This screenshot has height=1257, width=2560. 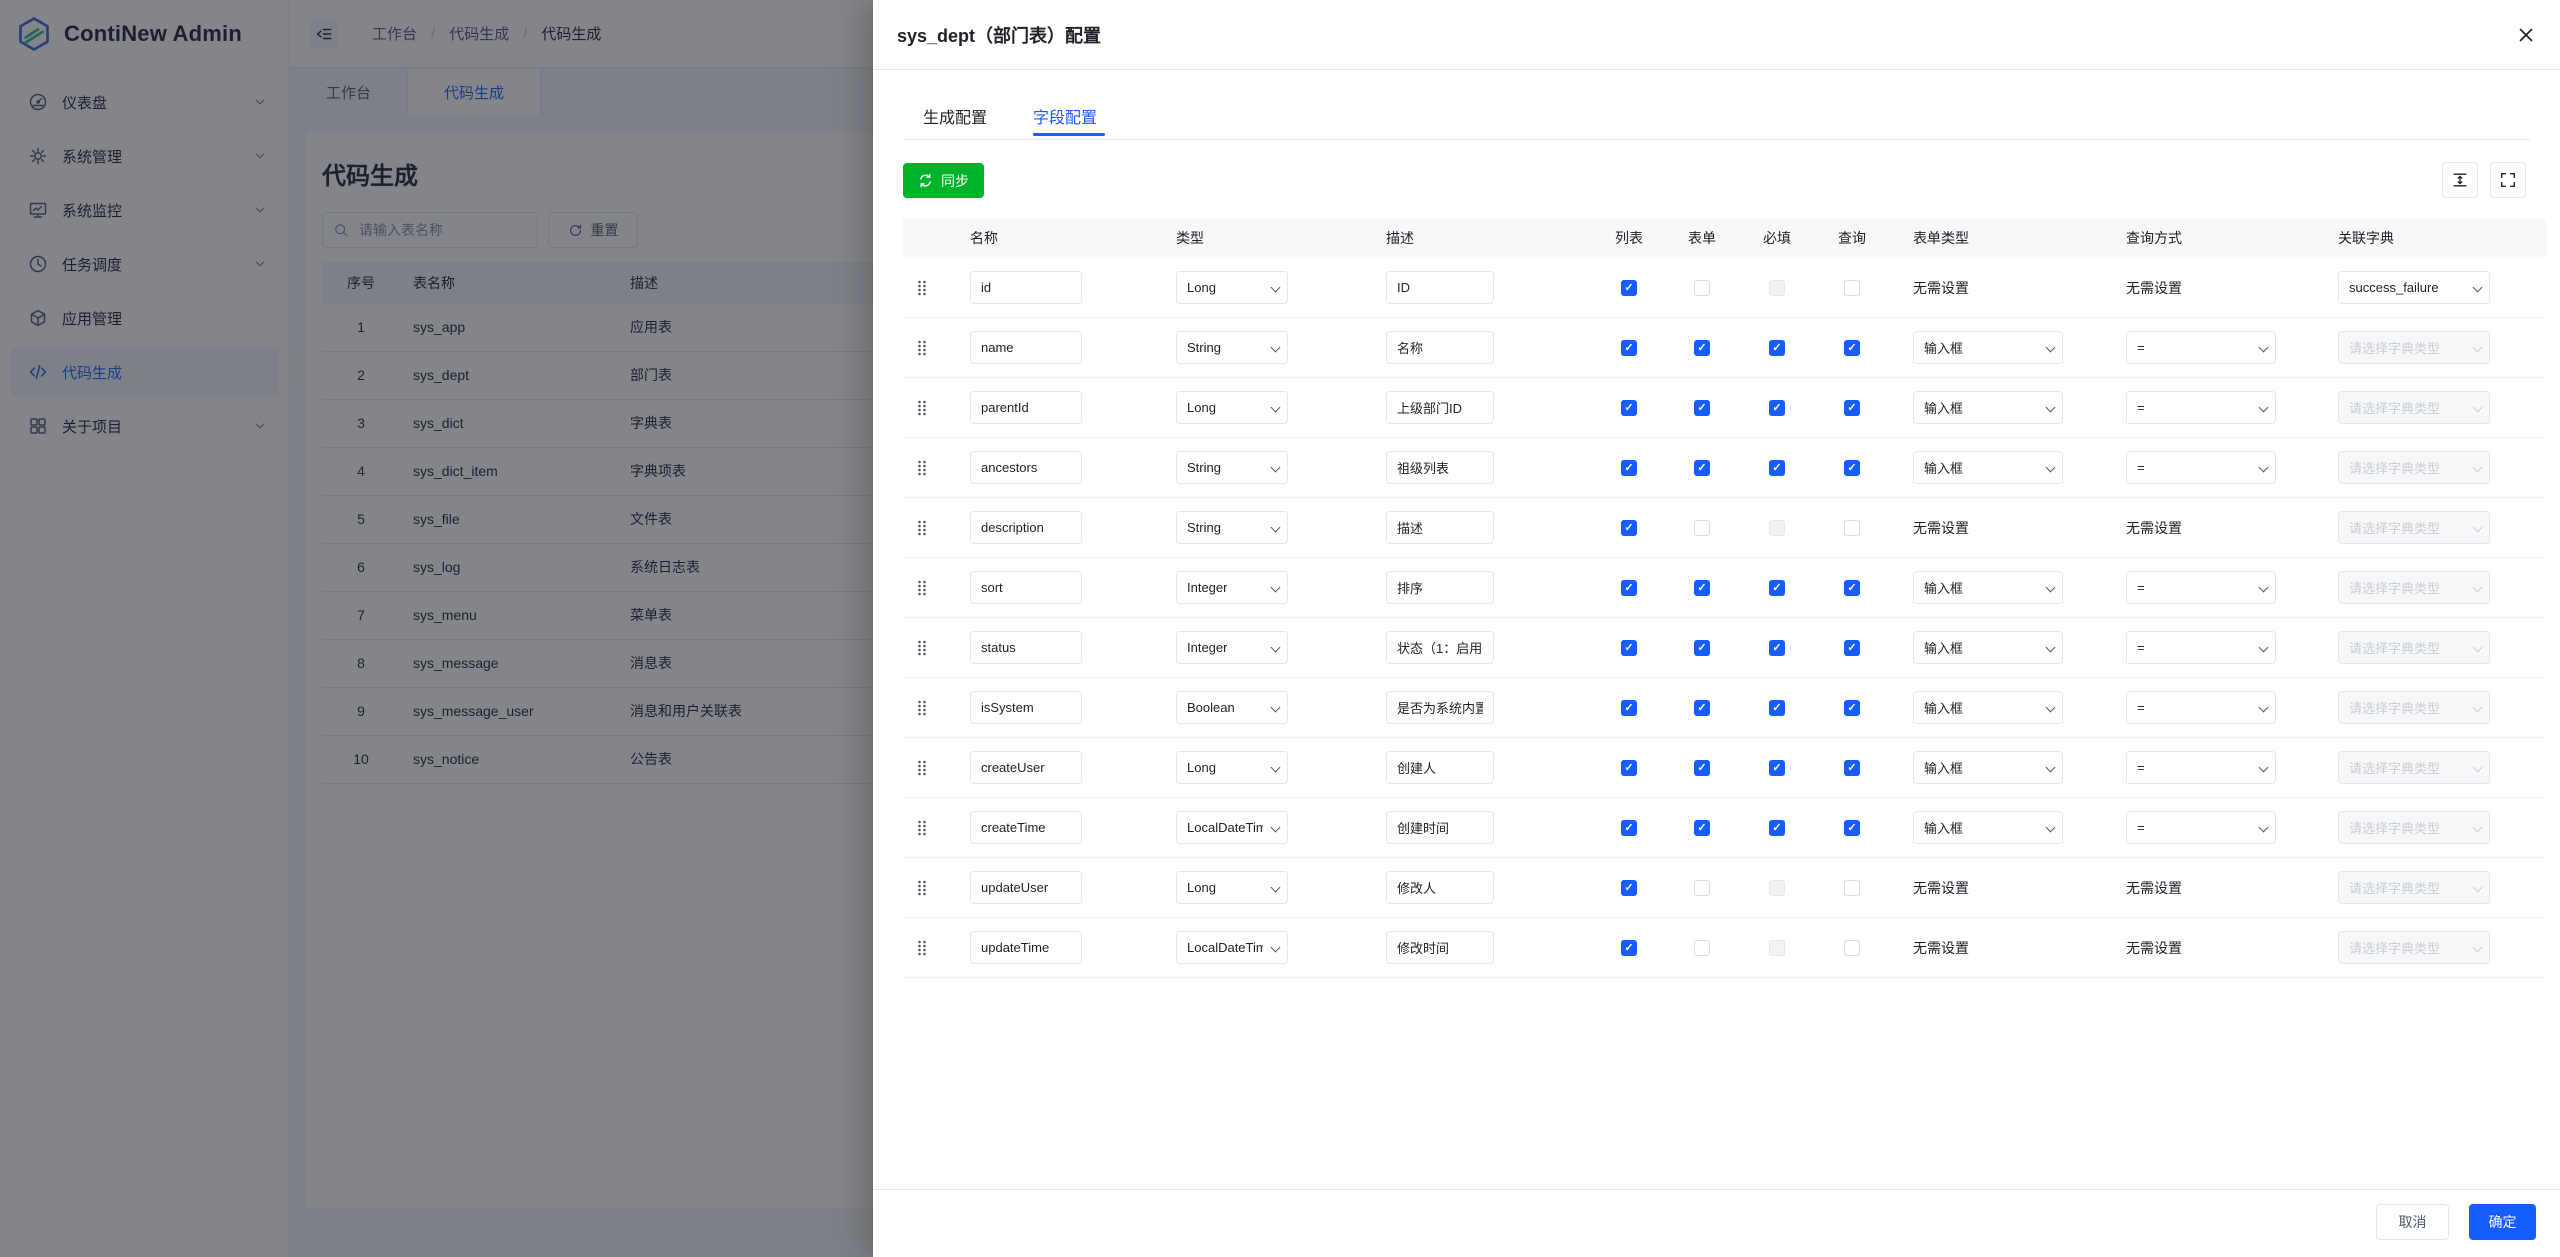 What do you see at coordinates (1232, 647) in the screenshot?
I see `field-type-select: Integer` at bounding box center [1232, 647].